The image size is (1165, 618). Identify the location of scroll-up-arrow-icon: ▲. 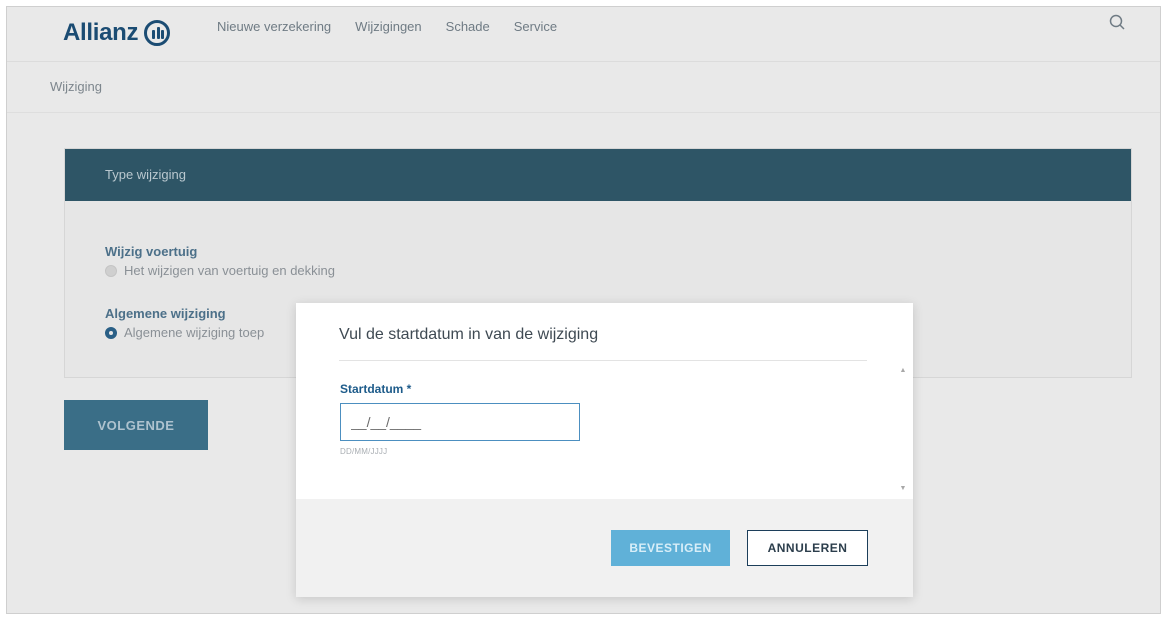
(903, 371).